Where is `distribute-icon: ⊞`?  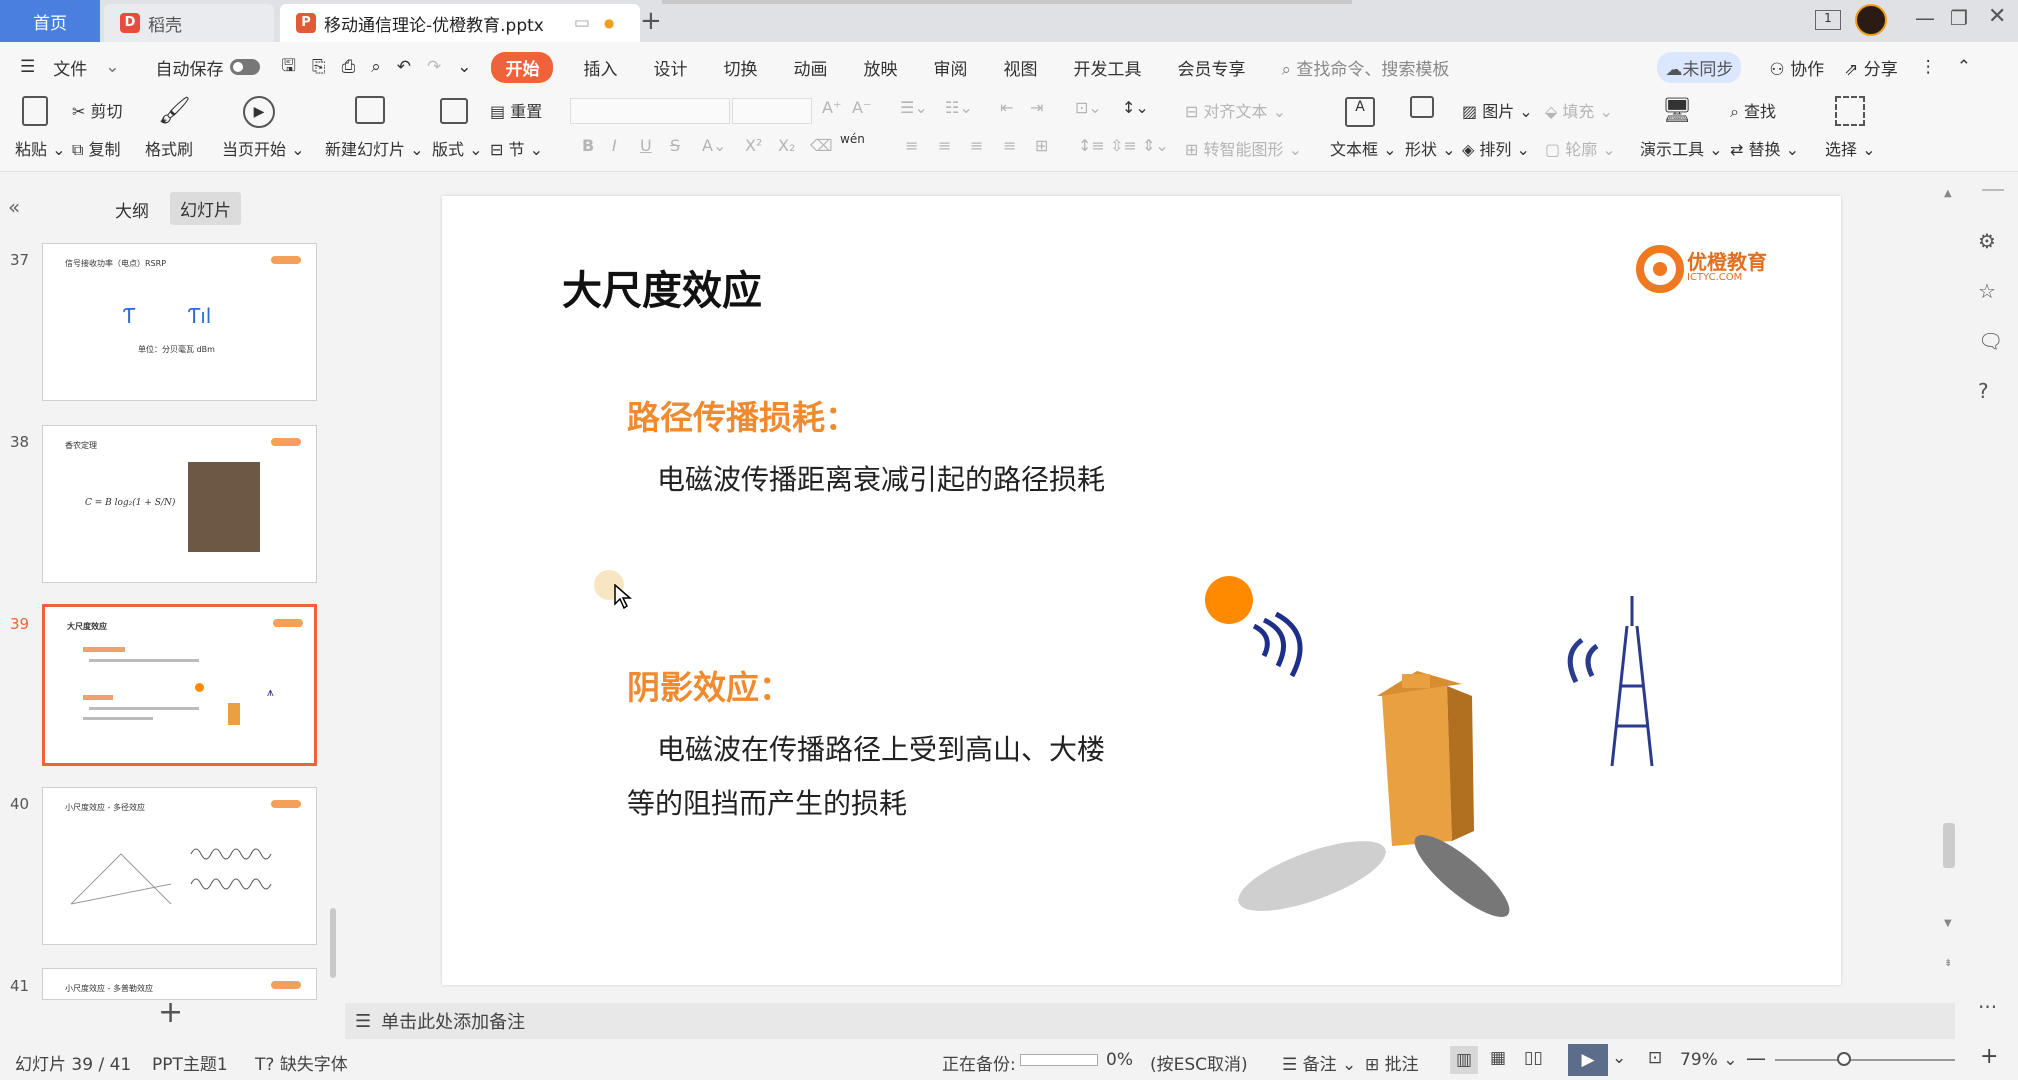 distribute-icon: ⊞ is located at coordinates (1041, 145).